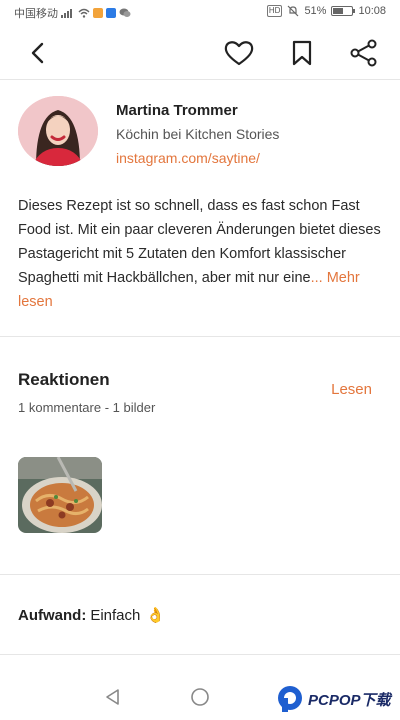  Describe the element at coordinates (349, 700) in the screenshot. I see `watermark-text: PCPOP下载` at that location.